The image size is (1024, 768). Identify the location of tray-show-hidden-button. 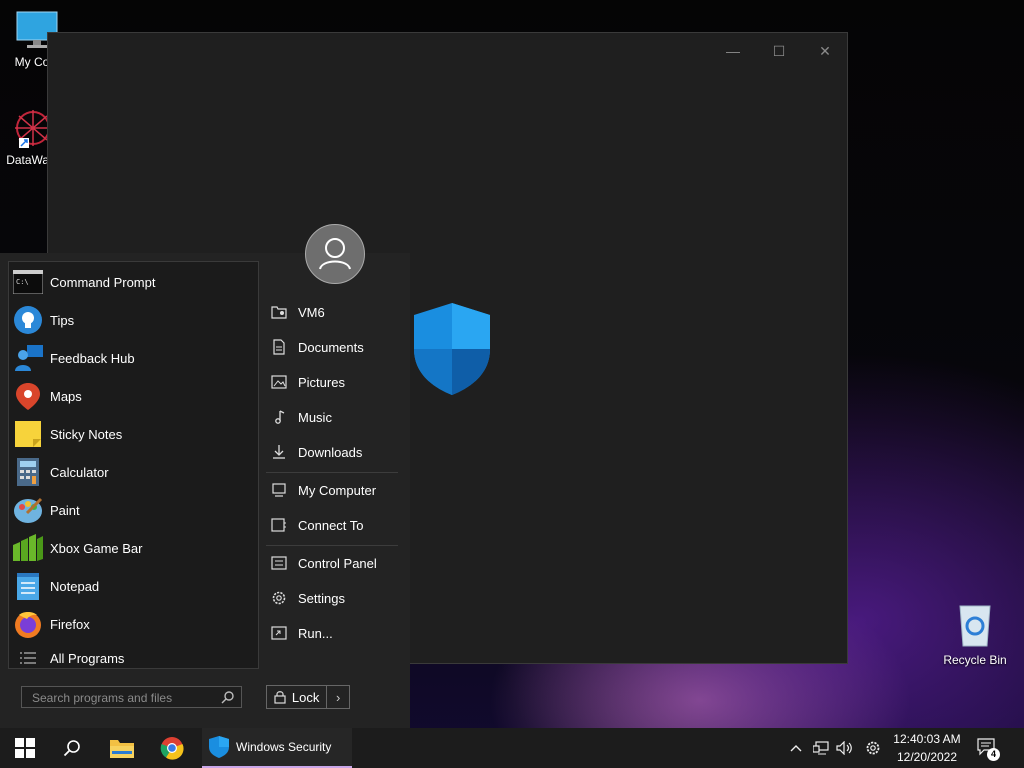
(796, 748).